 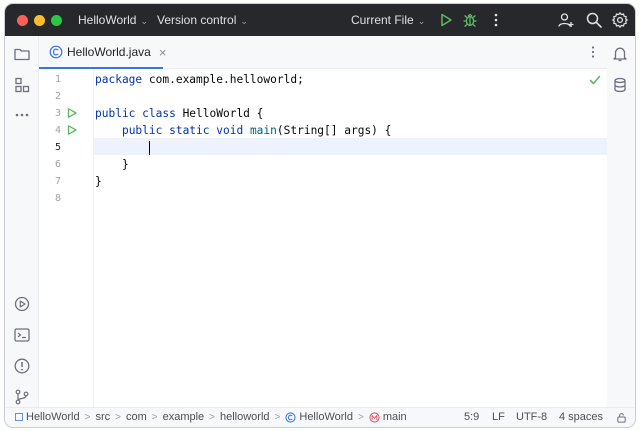 I want to click on line-number: 7, so click(x=57, y=181).